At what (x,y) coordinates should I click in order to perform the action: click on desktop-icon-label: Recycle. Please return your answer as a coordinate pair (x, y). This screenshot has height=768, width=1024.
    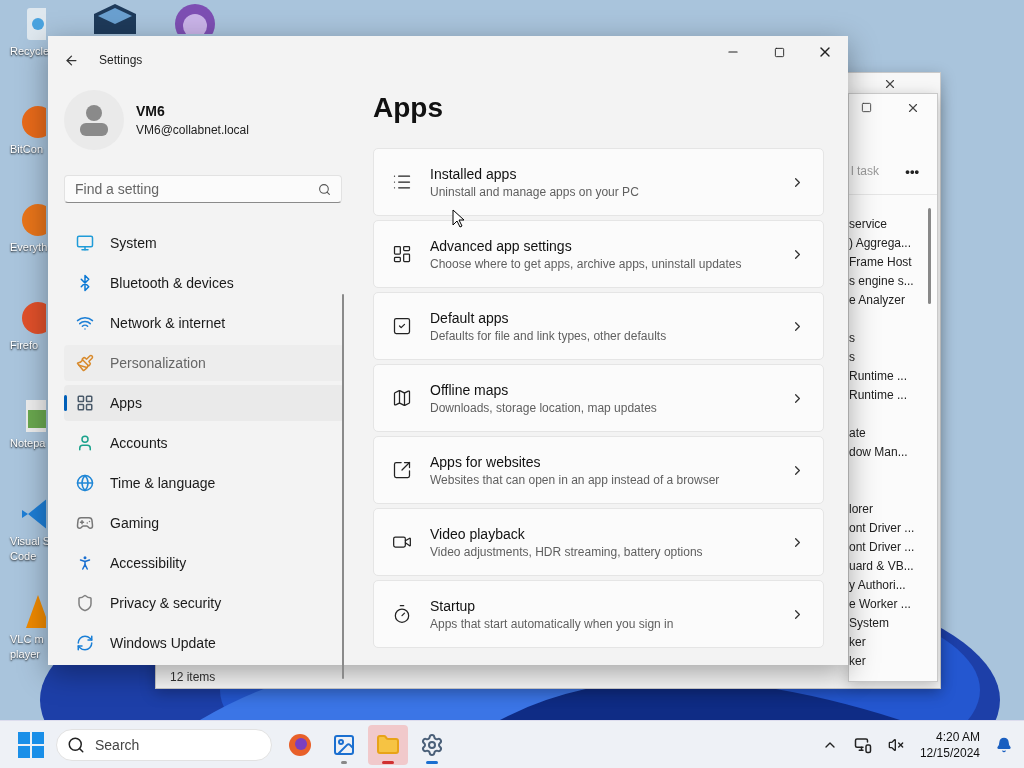
    Looking at the image, I should click on (29, 51).